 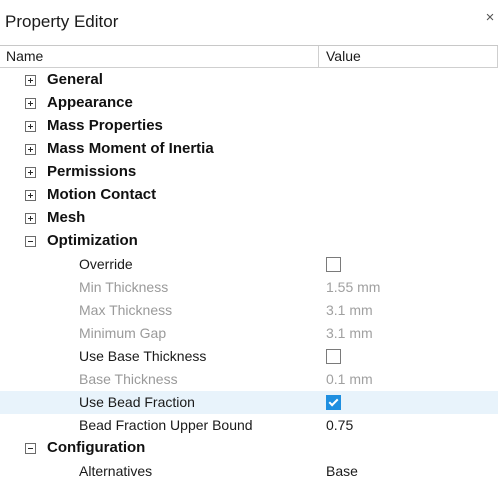 I want to click on property-value: Base, so click(x=342, y=471).